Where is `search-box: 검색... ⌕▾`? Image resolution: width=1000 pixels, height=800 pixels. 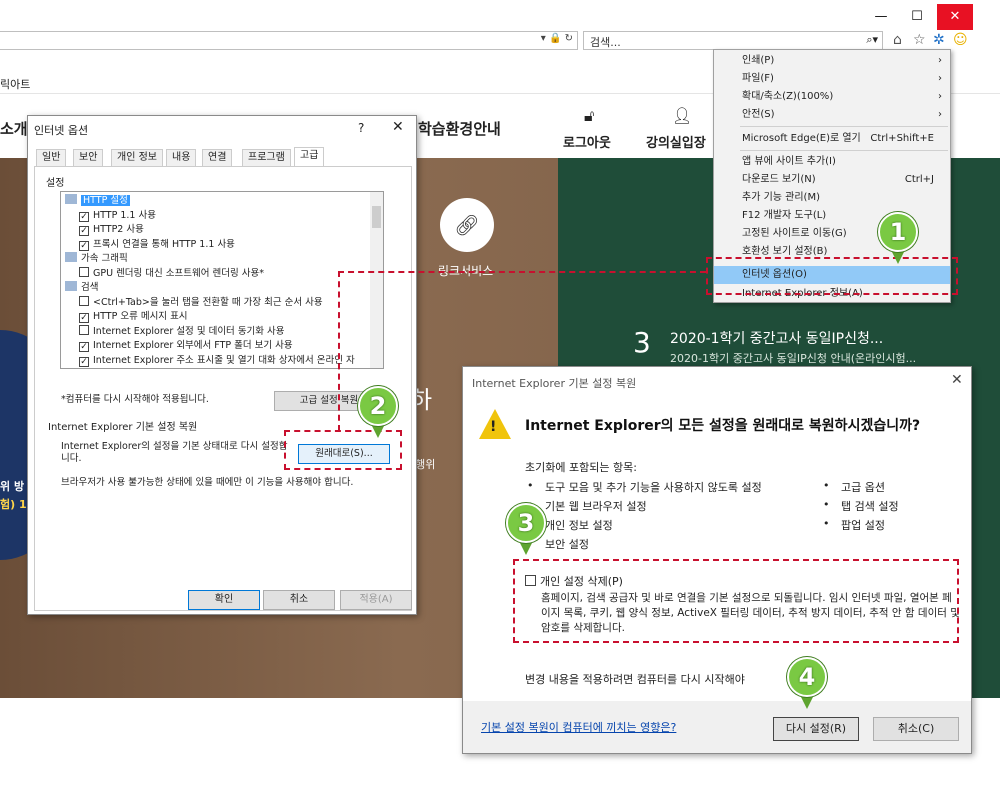
search-box: 검색... ⌕▾ is located at coordinates (733, 40).